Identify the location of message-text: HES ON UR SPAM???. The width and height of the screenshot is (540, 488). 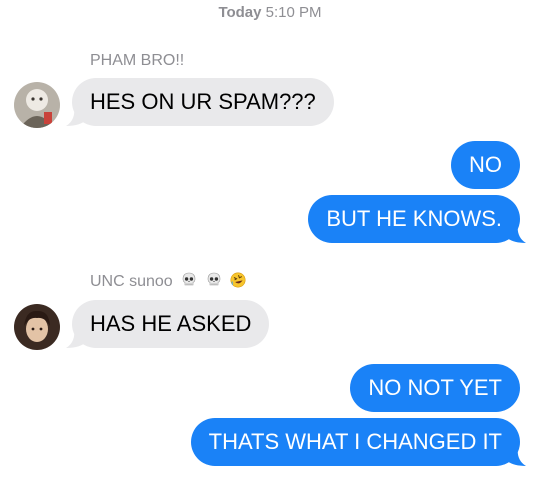
(203, 101).